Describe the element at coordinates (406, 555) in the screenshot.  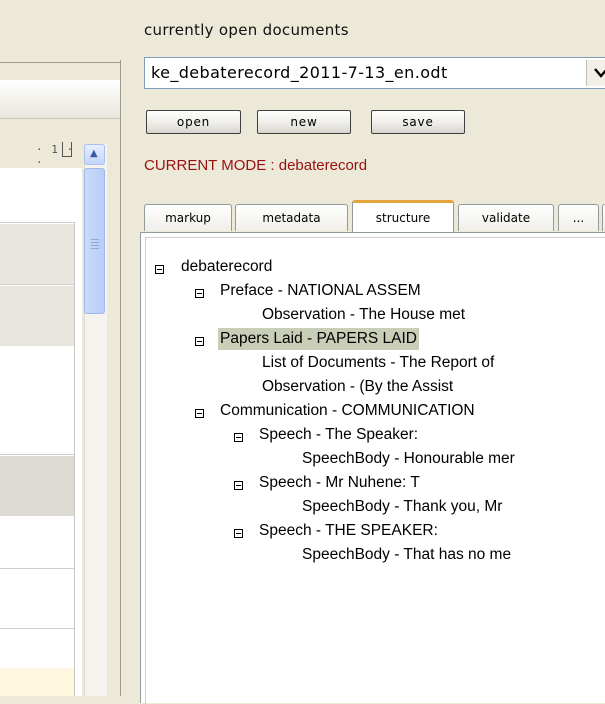
I see `tree-node-speechbody: SpeechBody - That has no me` at that location.